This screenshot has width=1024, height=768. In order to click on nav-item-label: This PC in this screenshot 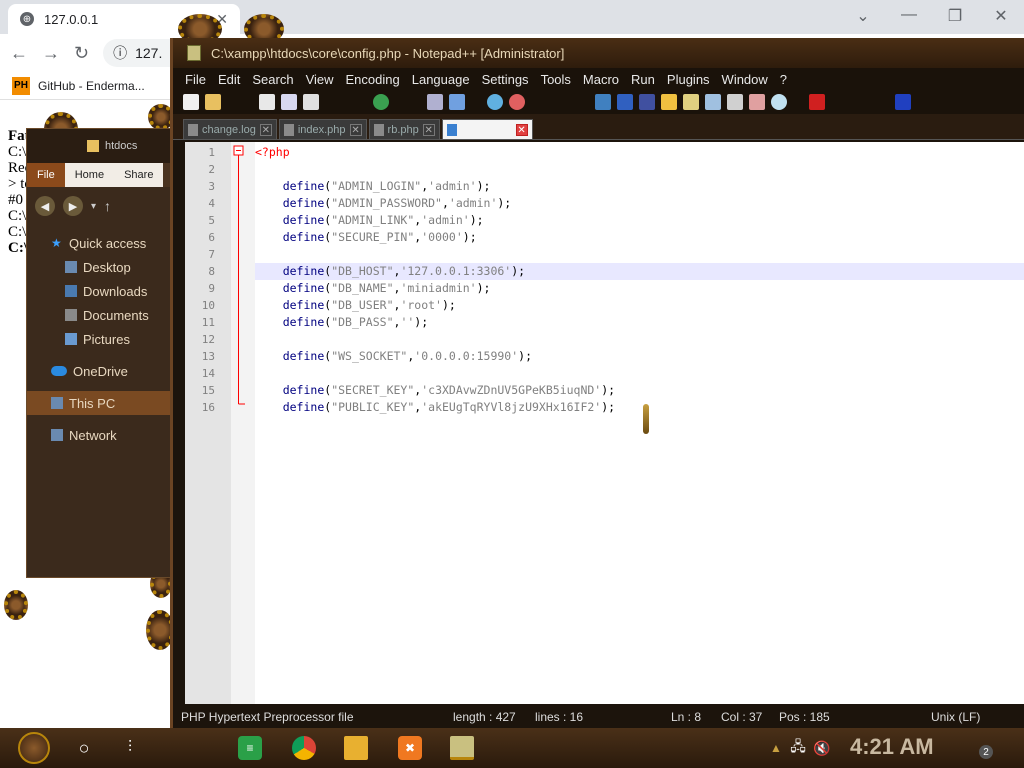, I will do `click(92, 403)`.